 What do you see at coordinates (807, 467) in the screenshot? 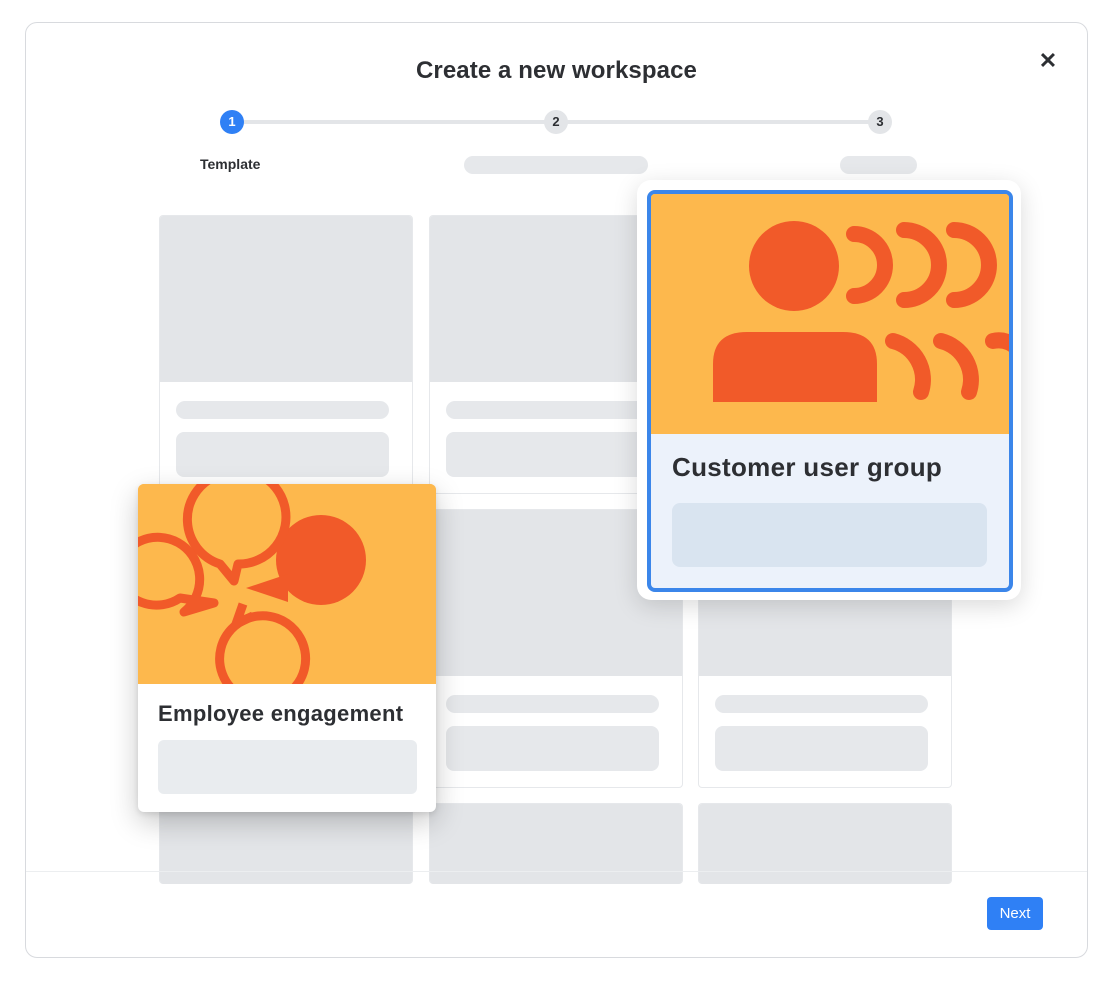
I see `template-title: Customer user group` at bounding box center [807, 467].